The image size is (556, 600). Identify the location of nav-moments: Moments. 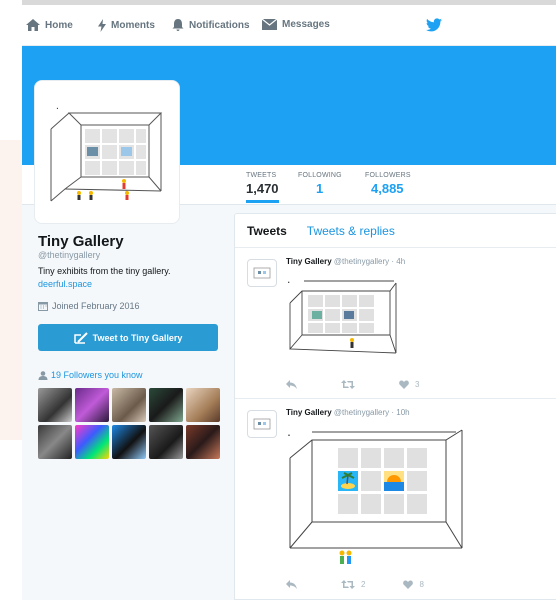
(126, 25).